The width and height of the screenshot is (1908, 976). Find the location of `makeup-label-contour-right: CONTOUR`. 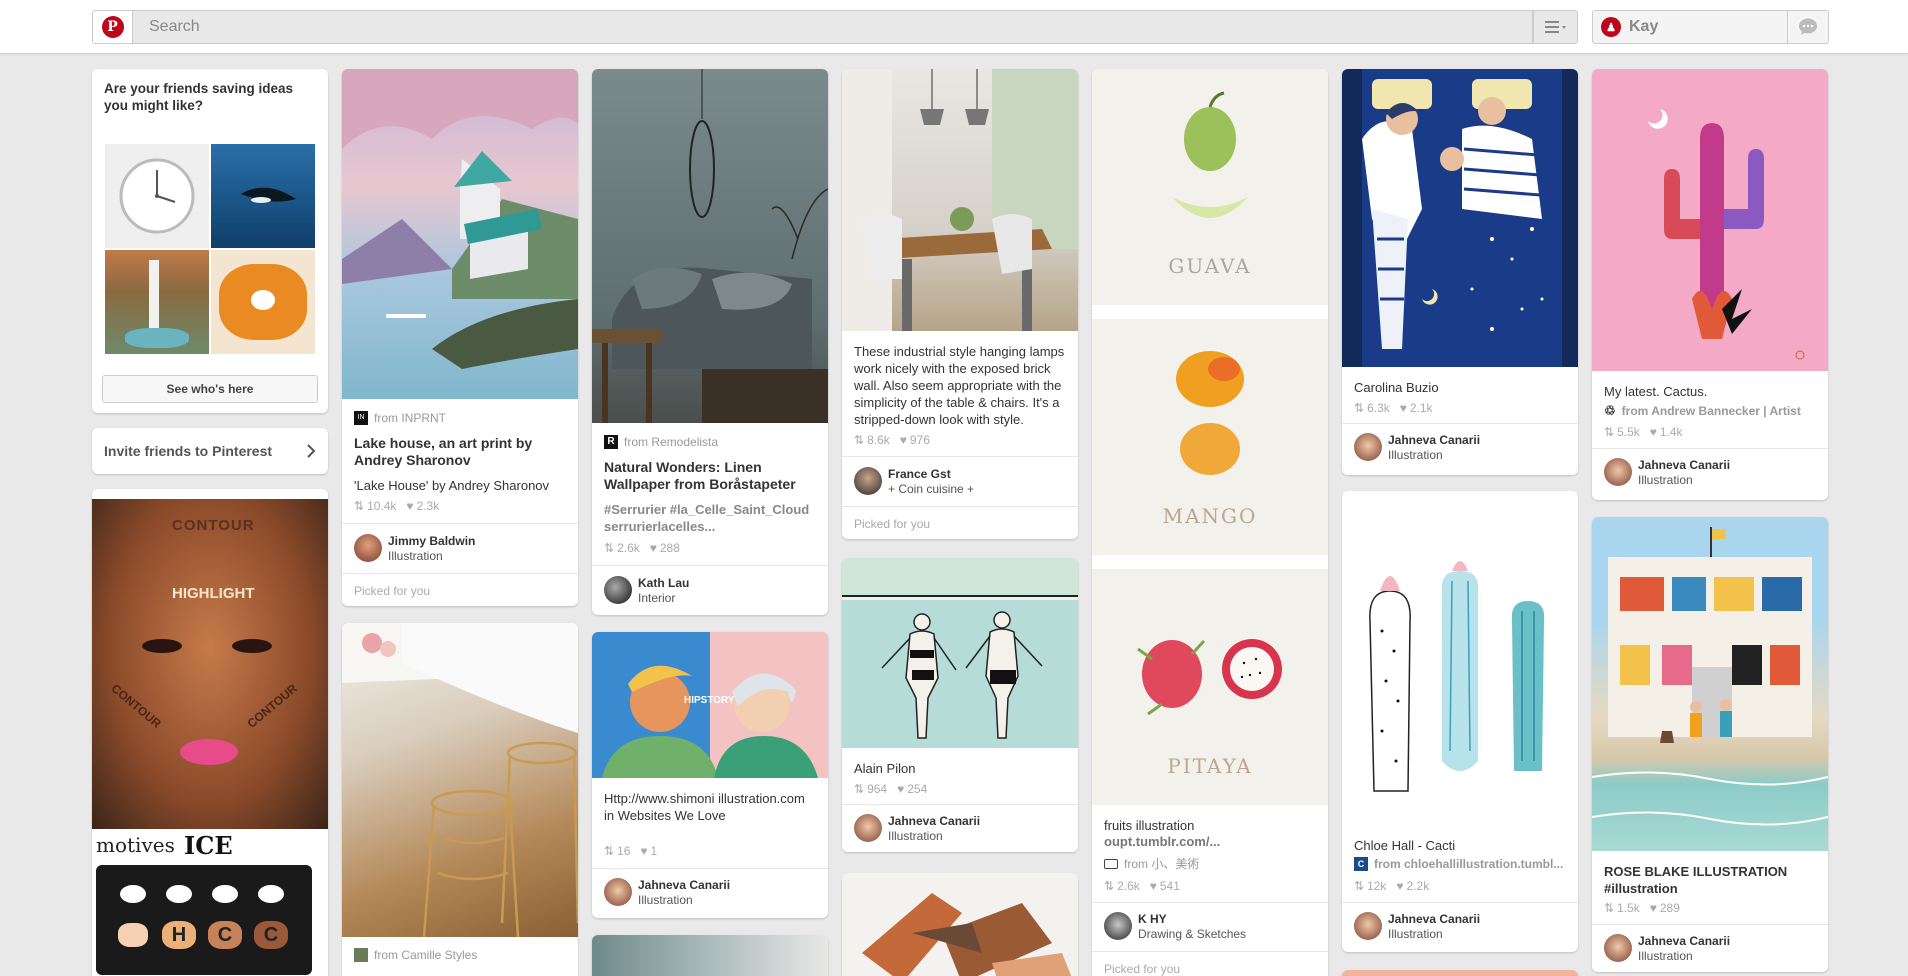

makeup-label-contour-right: CONTOUR is located at coordinates (272, 706).